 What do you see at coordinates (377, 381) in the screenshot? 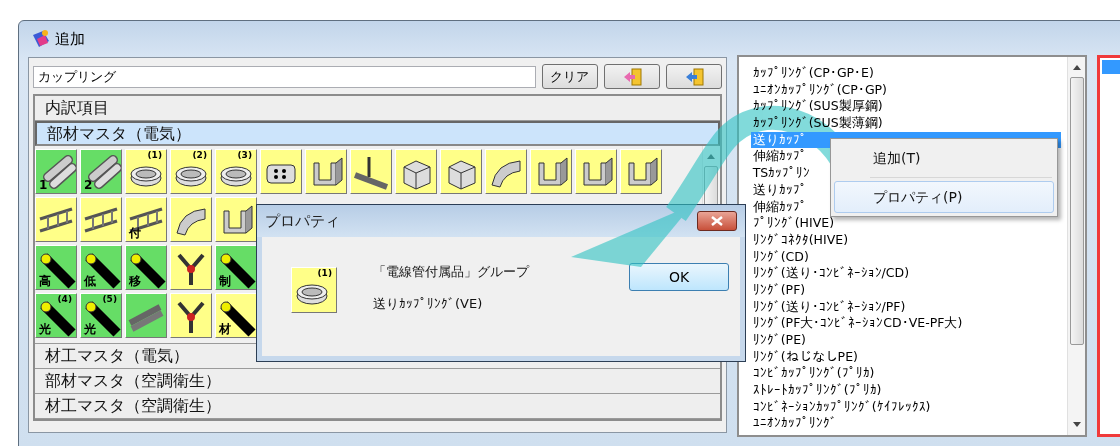
I see `section-header: 部材マスタ（空調衛生）` at bounding box center [377, 381].